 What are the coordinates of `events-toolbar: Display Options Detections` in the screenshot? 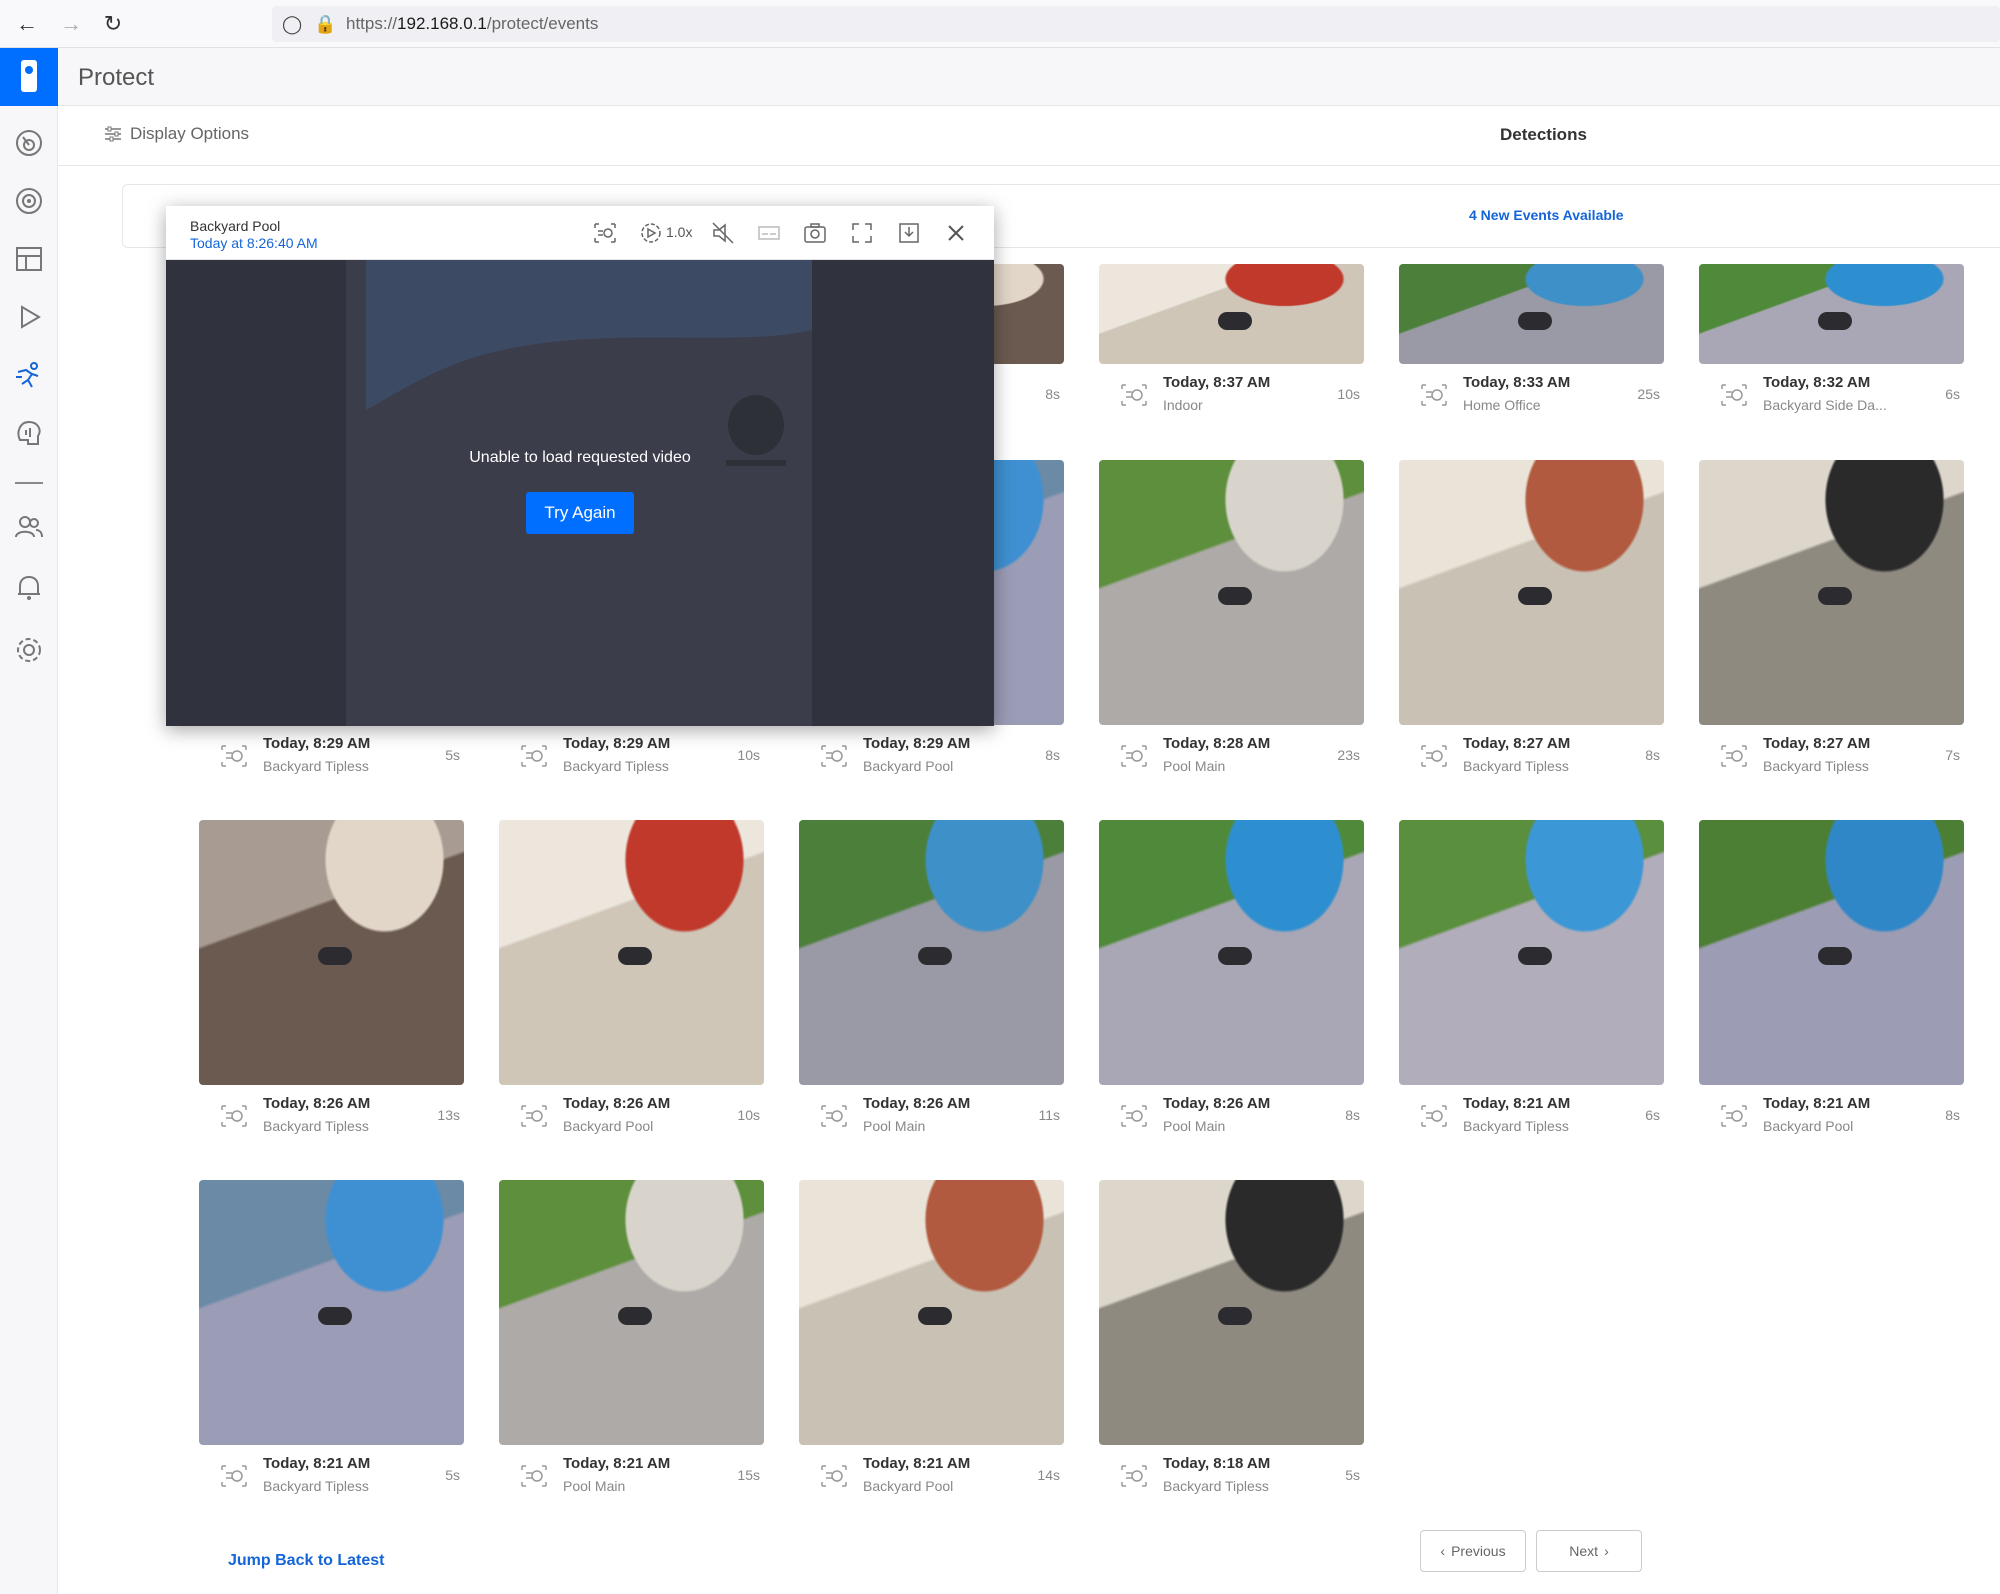 It's located at (1029, 136).